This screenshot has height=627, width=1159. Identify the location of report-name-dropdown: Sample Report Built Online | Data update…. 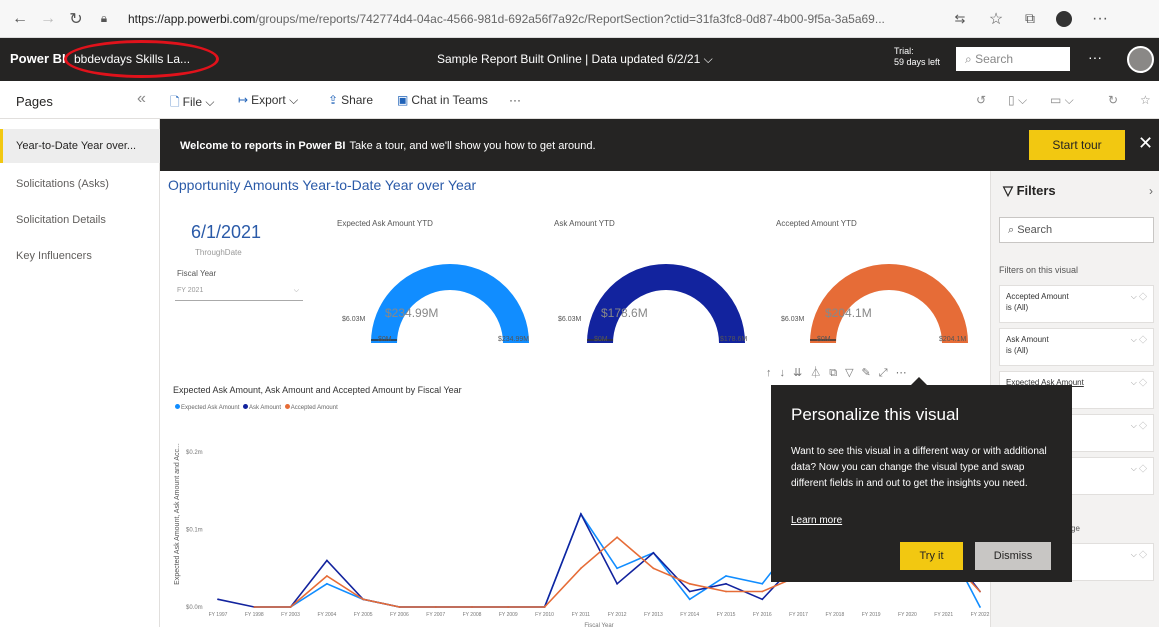
(575, 59).